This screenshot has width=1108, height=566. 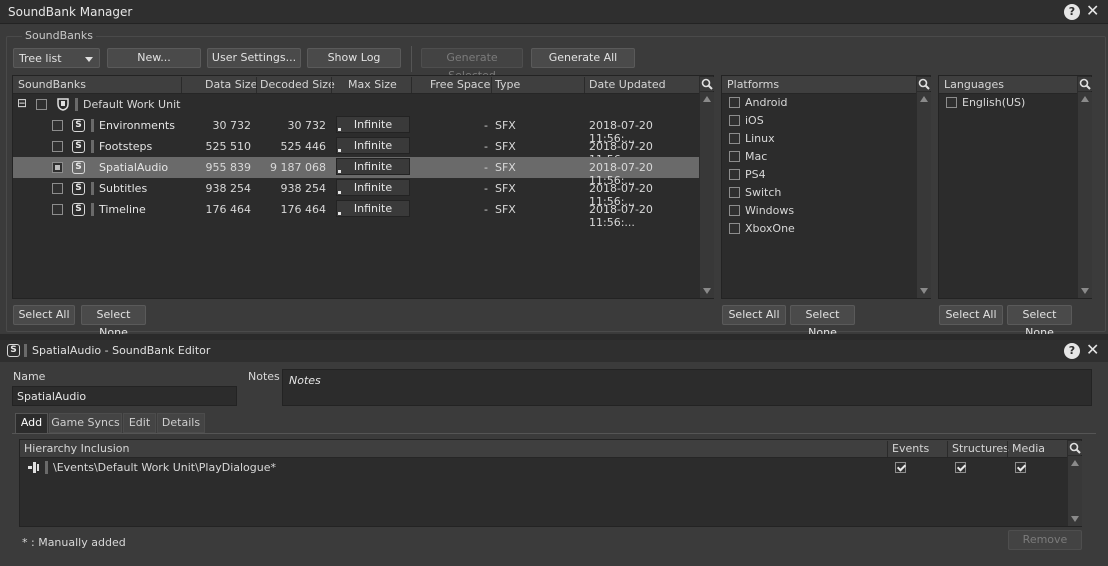 I want to click on tab-details: Details, so click(x=181, y=423).